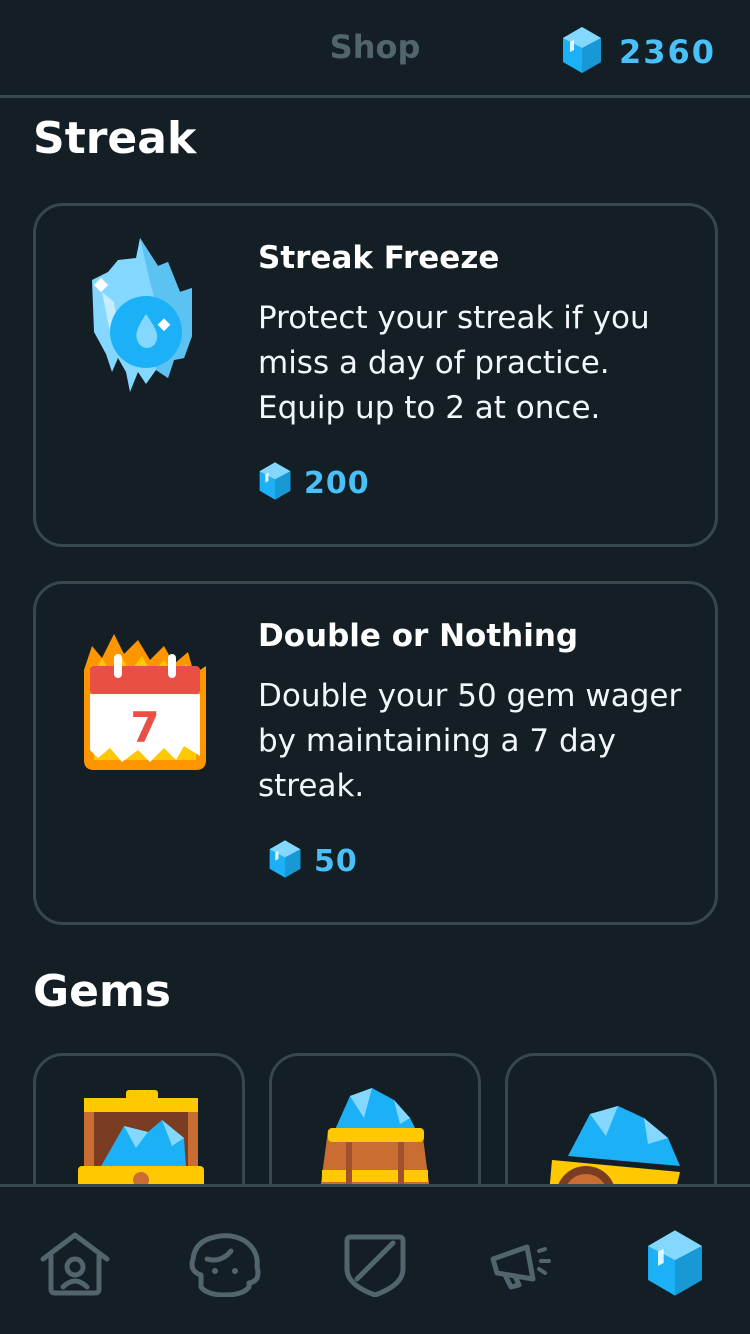 The height and width of the screenshot is (1334, 750). Describe the element at coordinates (379, 258) in the screenshot. I see `streak-freeze-title: Streak Freeze` at that location.